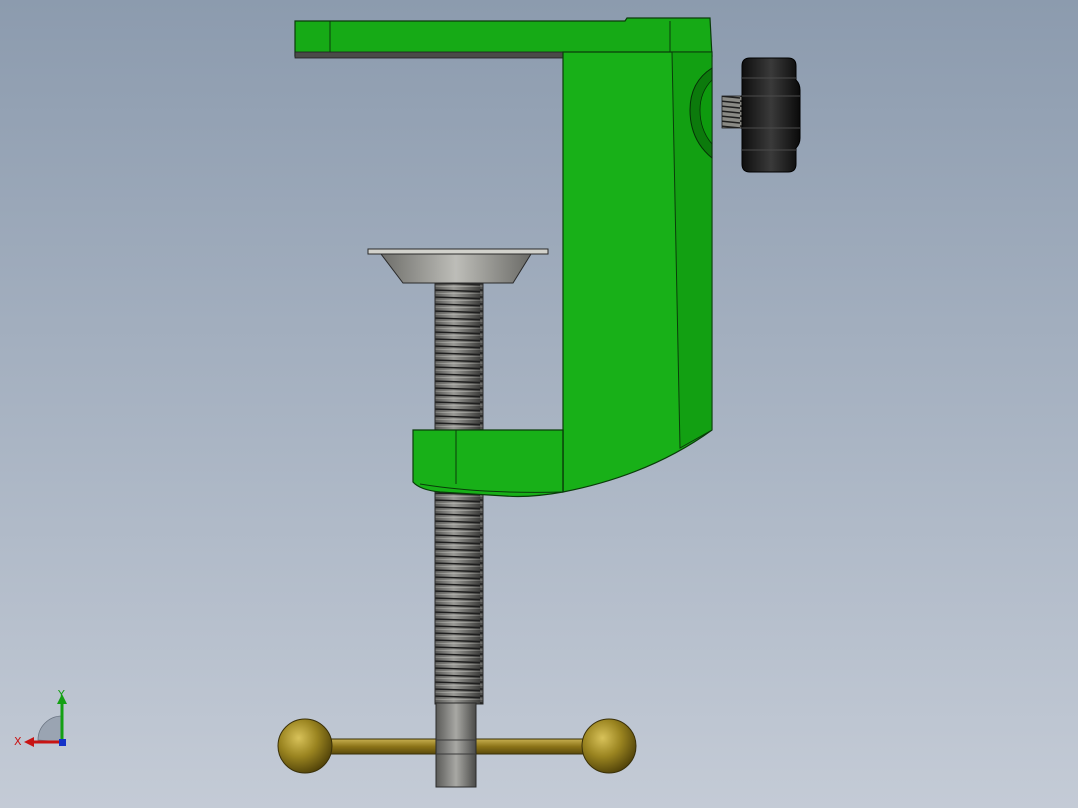 This screenshot has width=1078, height=808. I want to click on z-axis-marker, so click(62, 742).